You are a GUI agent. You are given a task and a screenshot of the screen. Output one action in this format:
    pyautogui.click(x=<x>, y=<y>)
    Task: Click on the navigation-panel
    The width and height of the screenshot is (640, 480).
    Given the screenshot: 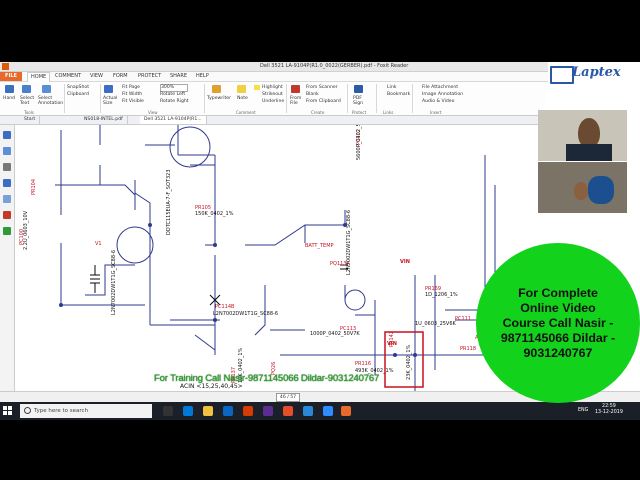 What is the action you would take?
    pyautogui.click(x=7, y=266)
    